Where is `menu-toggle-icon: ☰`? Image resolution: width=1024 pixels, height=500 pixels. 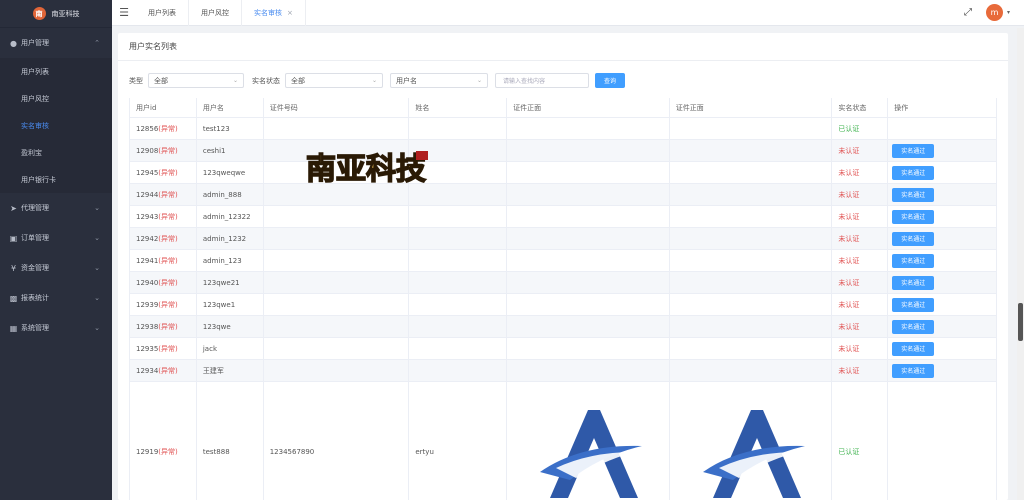
menu-toggle-icon: ☰ is located at coordinates (124, 13).